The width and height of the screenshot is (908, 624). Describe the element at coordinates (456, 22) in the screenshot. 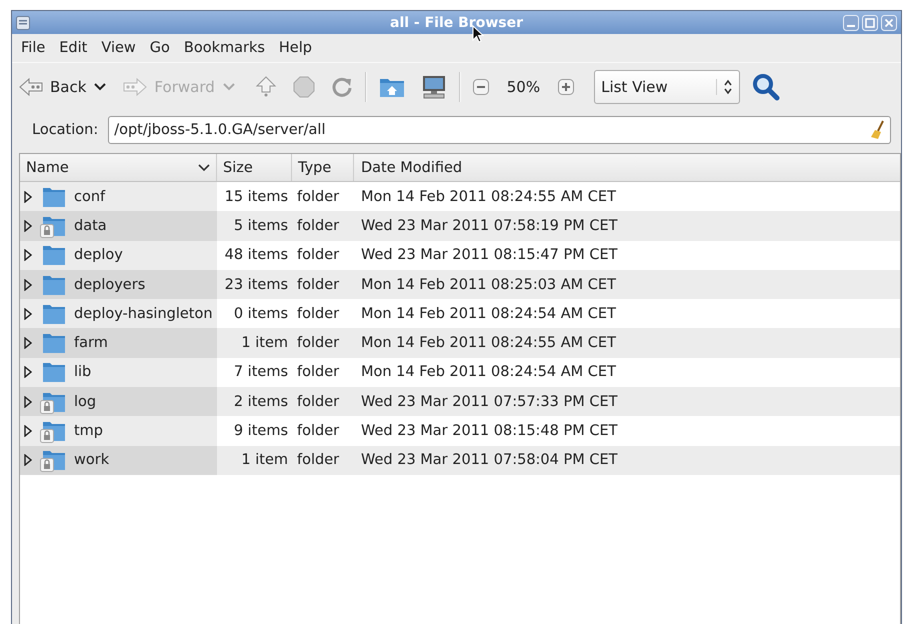

I see `window-title: all - File Browser` at that location.